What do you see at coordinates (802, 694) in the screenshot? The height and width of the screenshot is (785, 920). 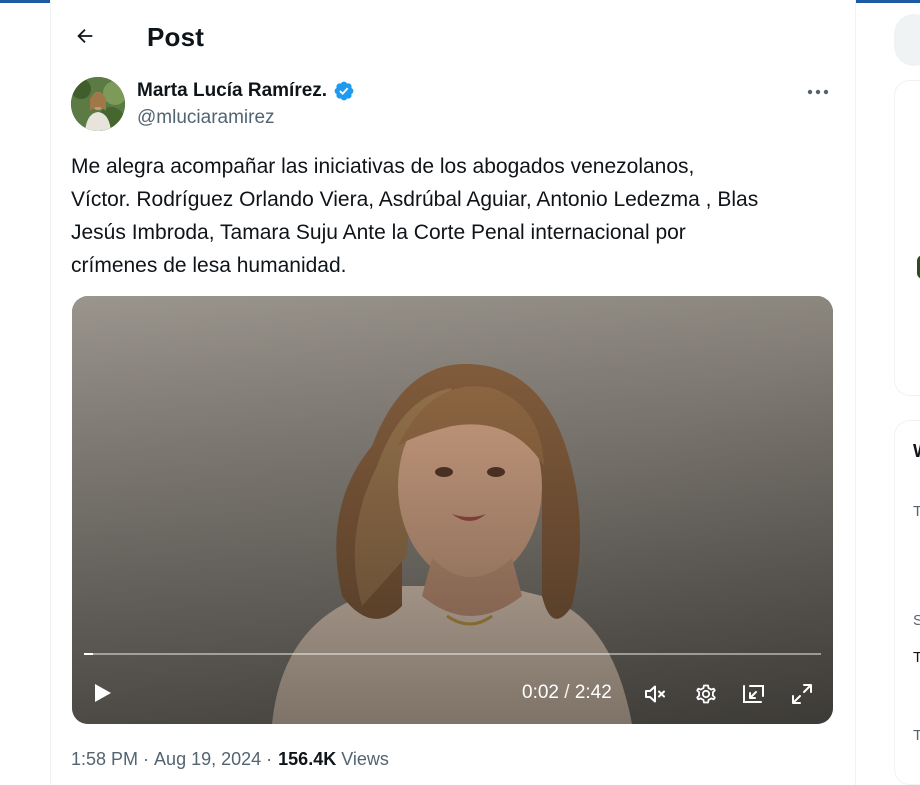 I see `fullscreen-icon` at bounding box center [802, 694].